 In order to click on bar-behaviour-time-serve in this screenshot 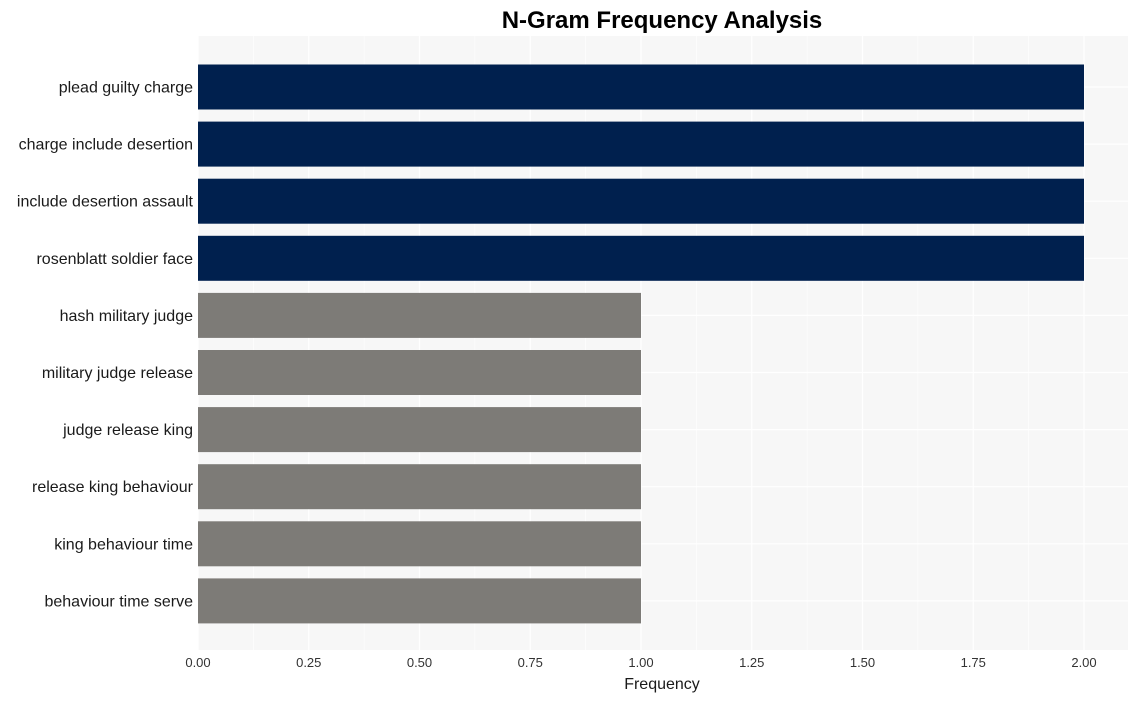, I will do `click(419, 601)`.